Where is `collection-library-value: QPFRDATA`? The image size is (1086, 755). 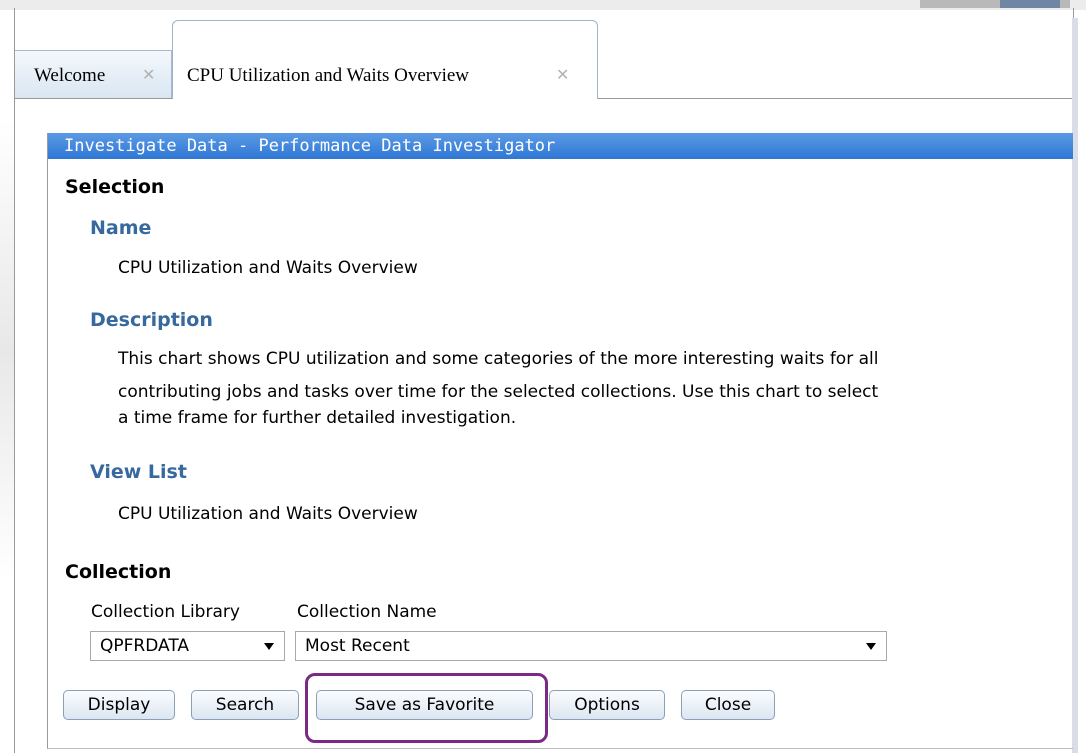
collection-library-value: QPFRDATA is located at coordinates (145, 646).